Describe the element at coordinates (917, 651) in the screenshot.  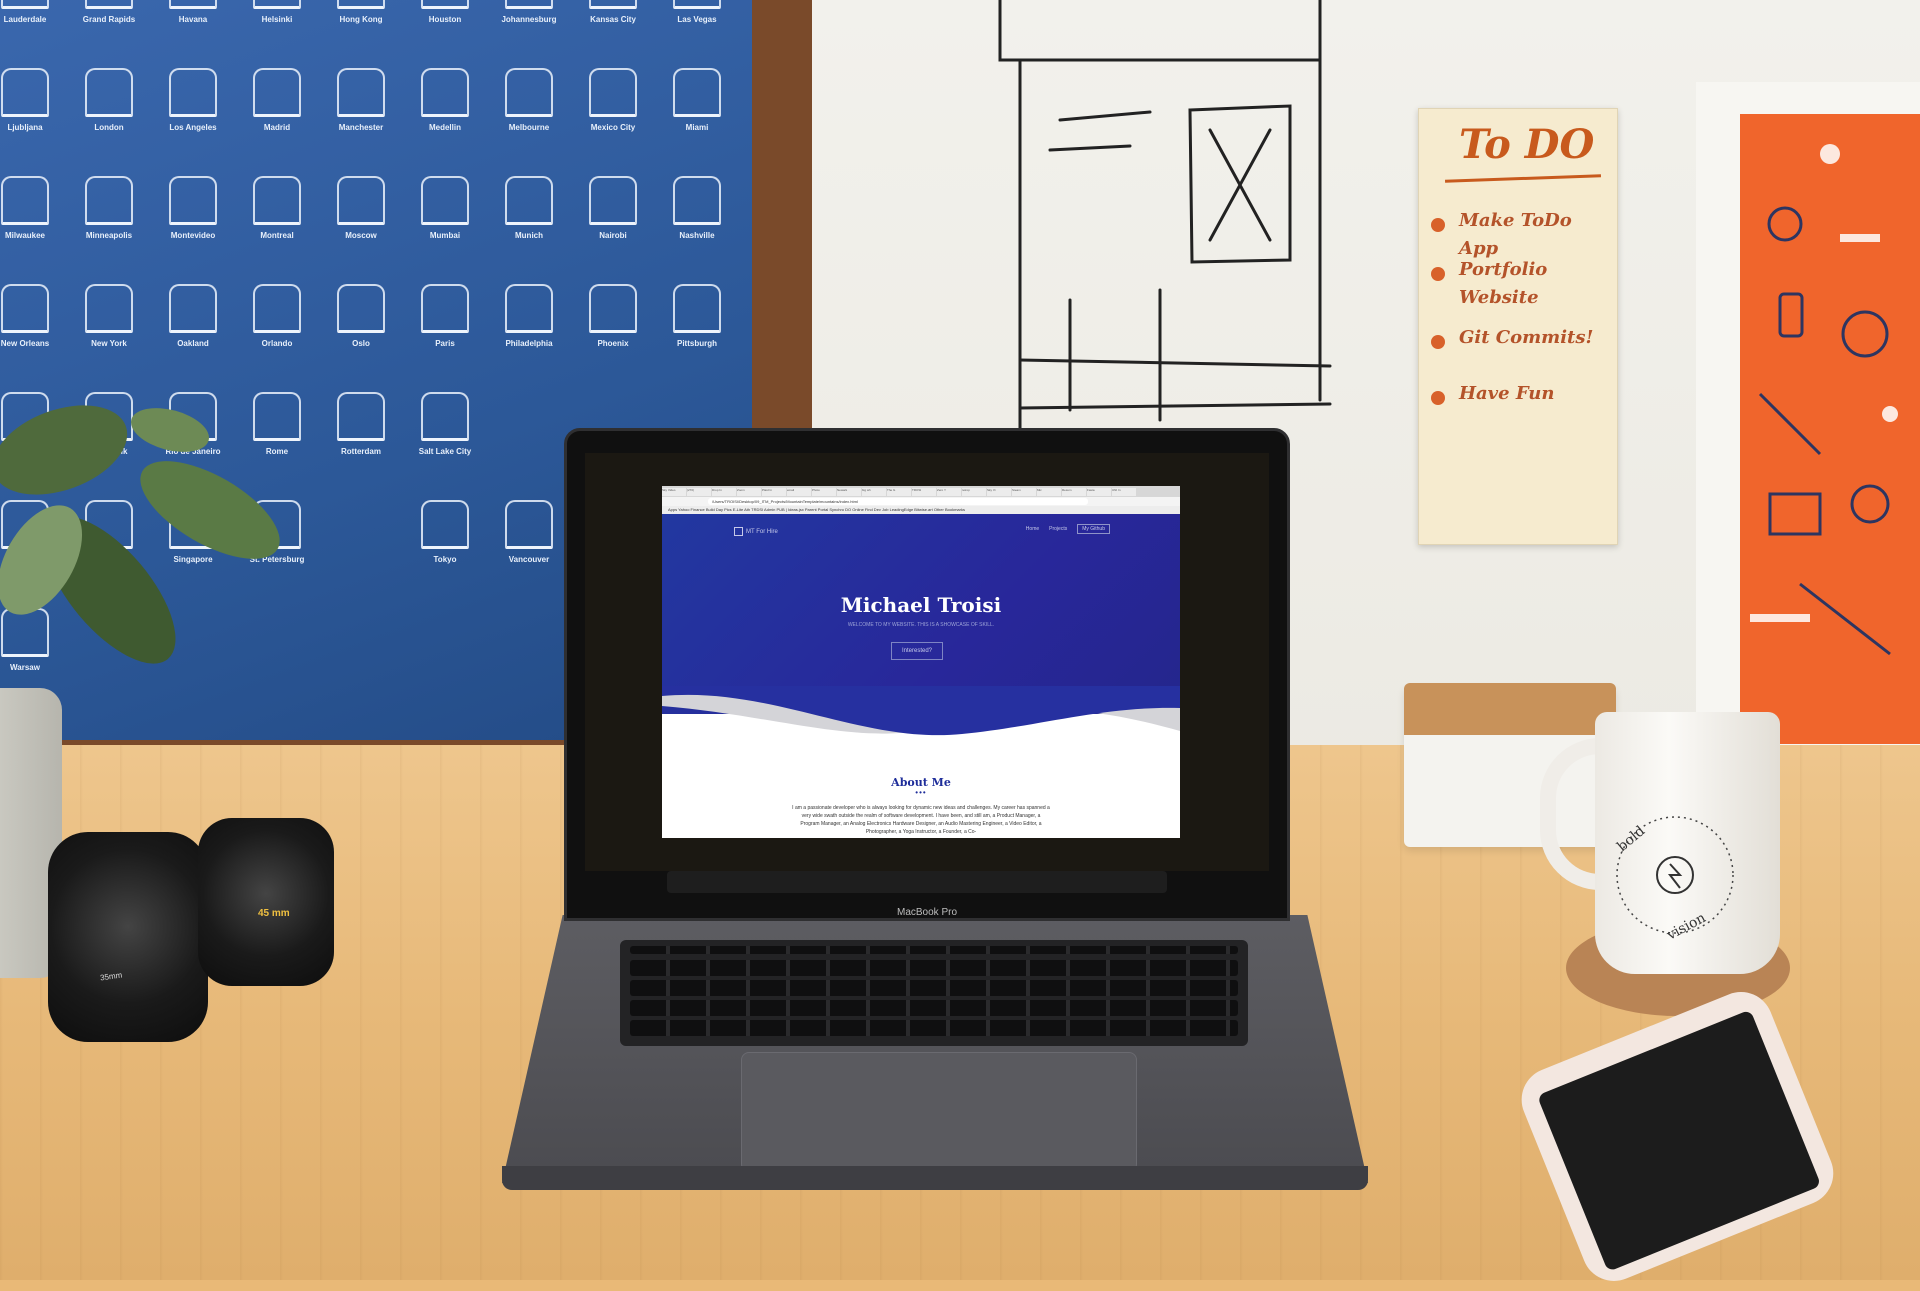
I see `interested-button: Interested?` at that location.